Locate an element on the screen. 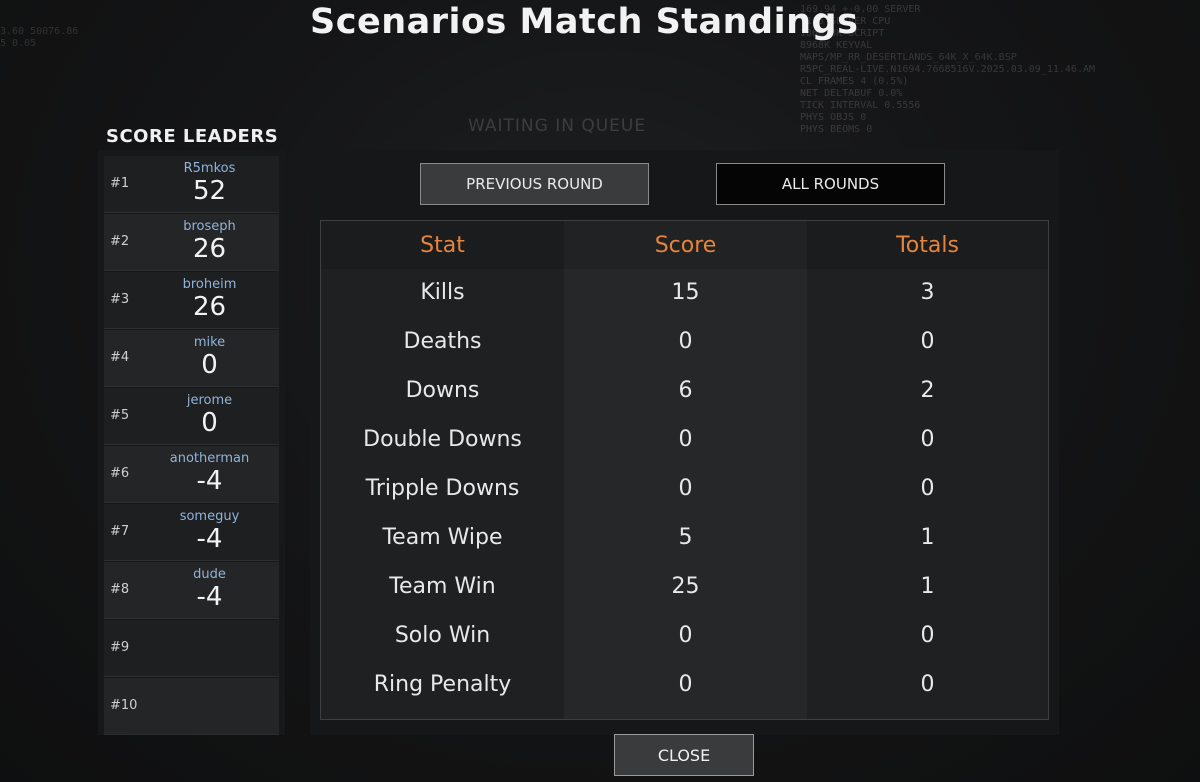 The width and height of the screenshot is (1200, 782). stat-name: Downs is located at coordinates (442, 390).